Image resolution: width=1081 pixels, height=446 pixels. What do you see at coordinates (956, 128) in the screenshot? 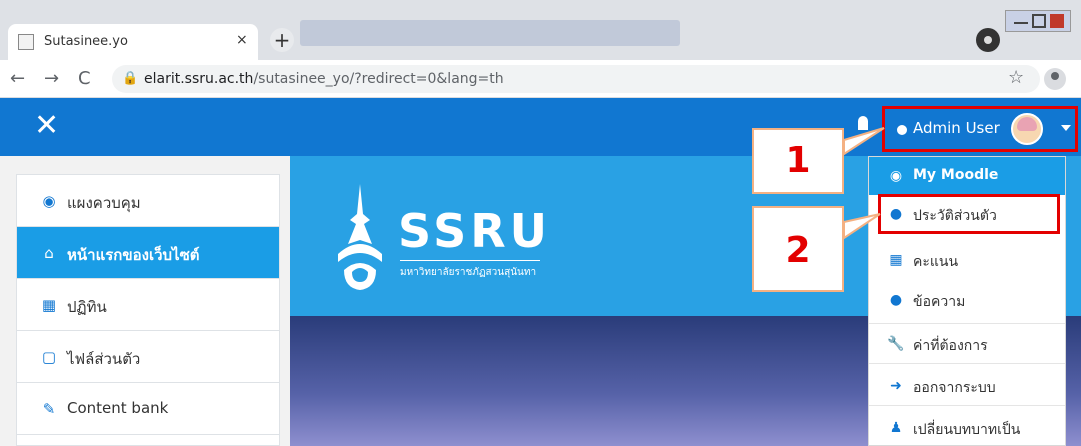
I see `user-name: Admin User` at bounding box center [956, 128].